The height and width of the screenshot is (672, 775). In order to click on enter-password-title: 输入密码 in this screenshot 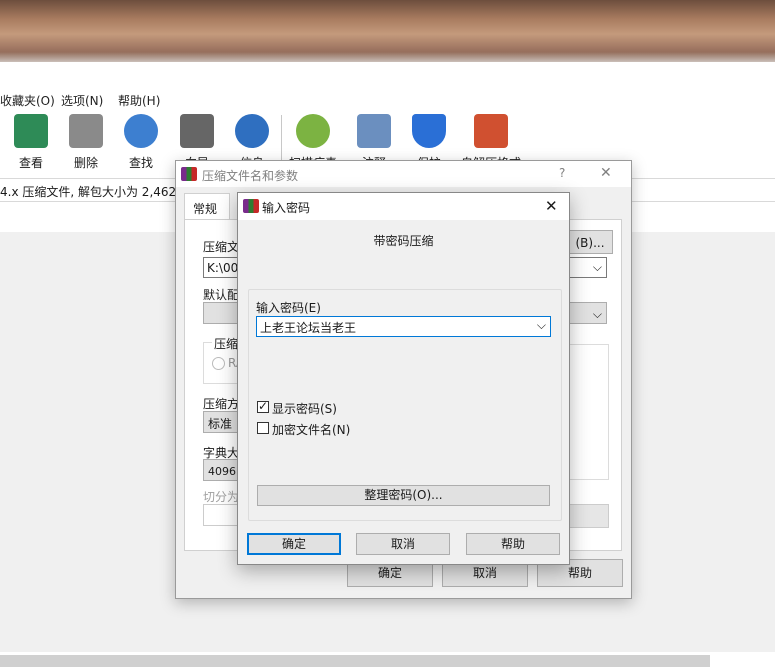, I will do `click(286, 208)`.